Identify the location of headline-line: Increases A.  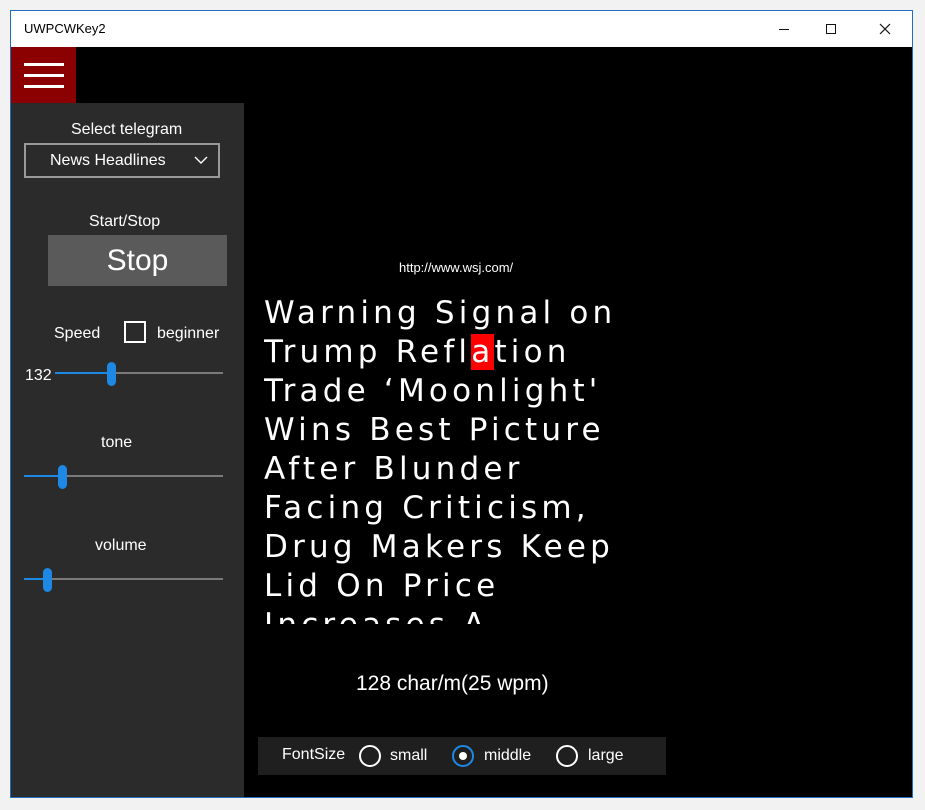
(440, 615).